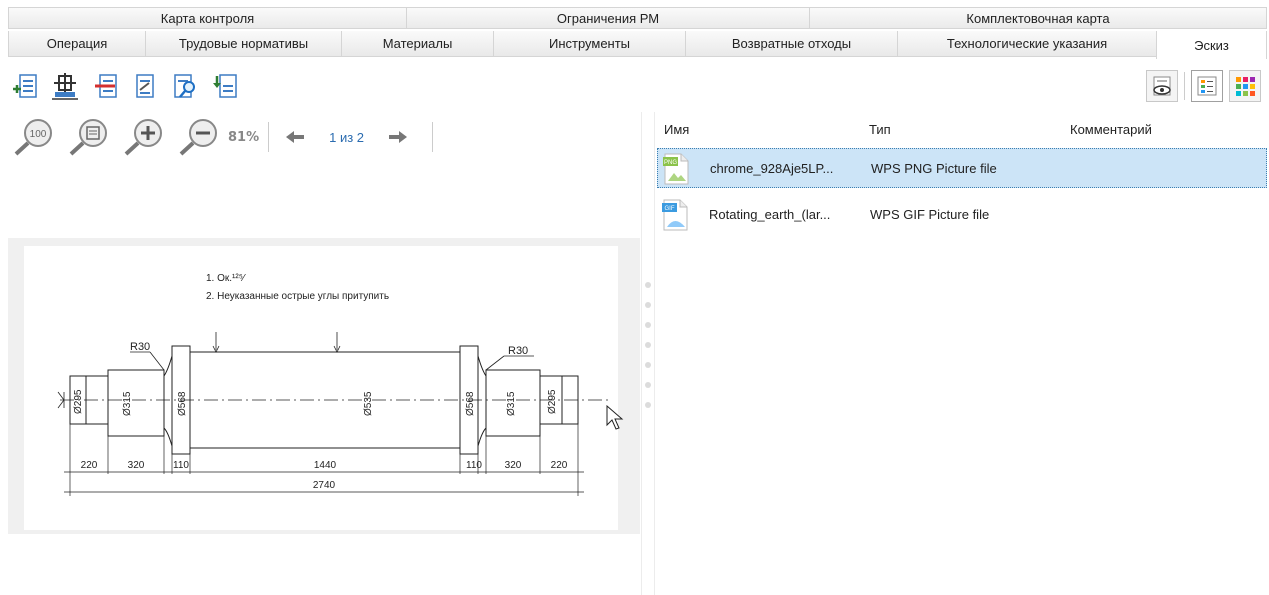 This screenshot has height=595, width=1269. I want to click on file-type: WPS GIF Picture file, so click(930, 214).